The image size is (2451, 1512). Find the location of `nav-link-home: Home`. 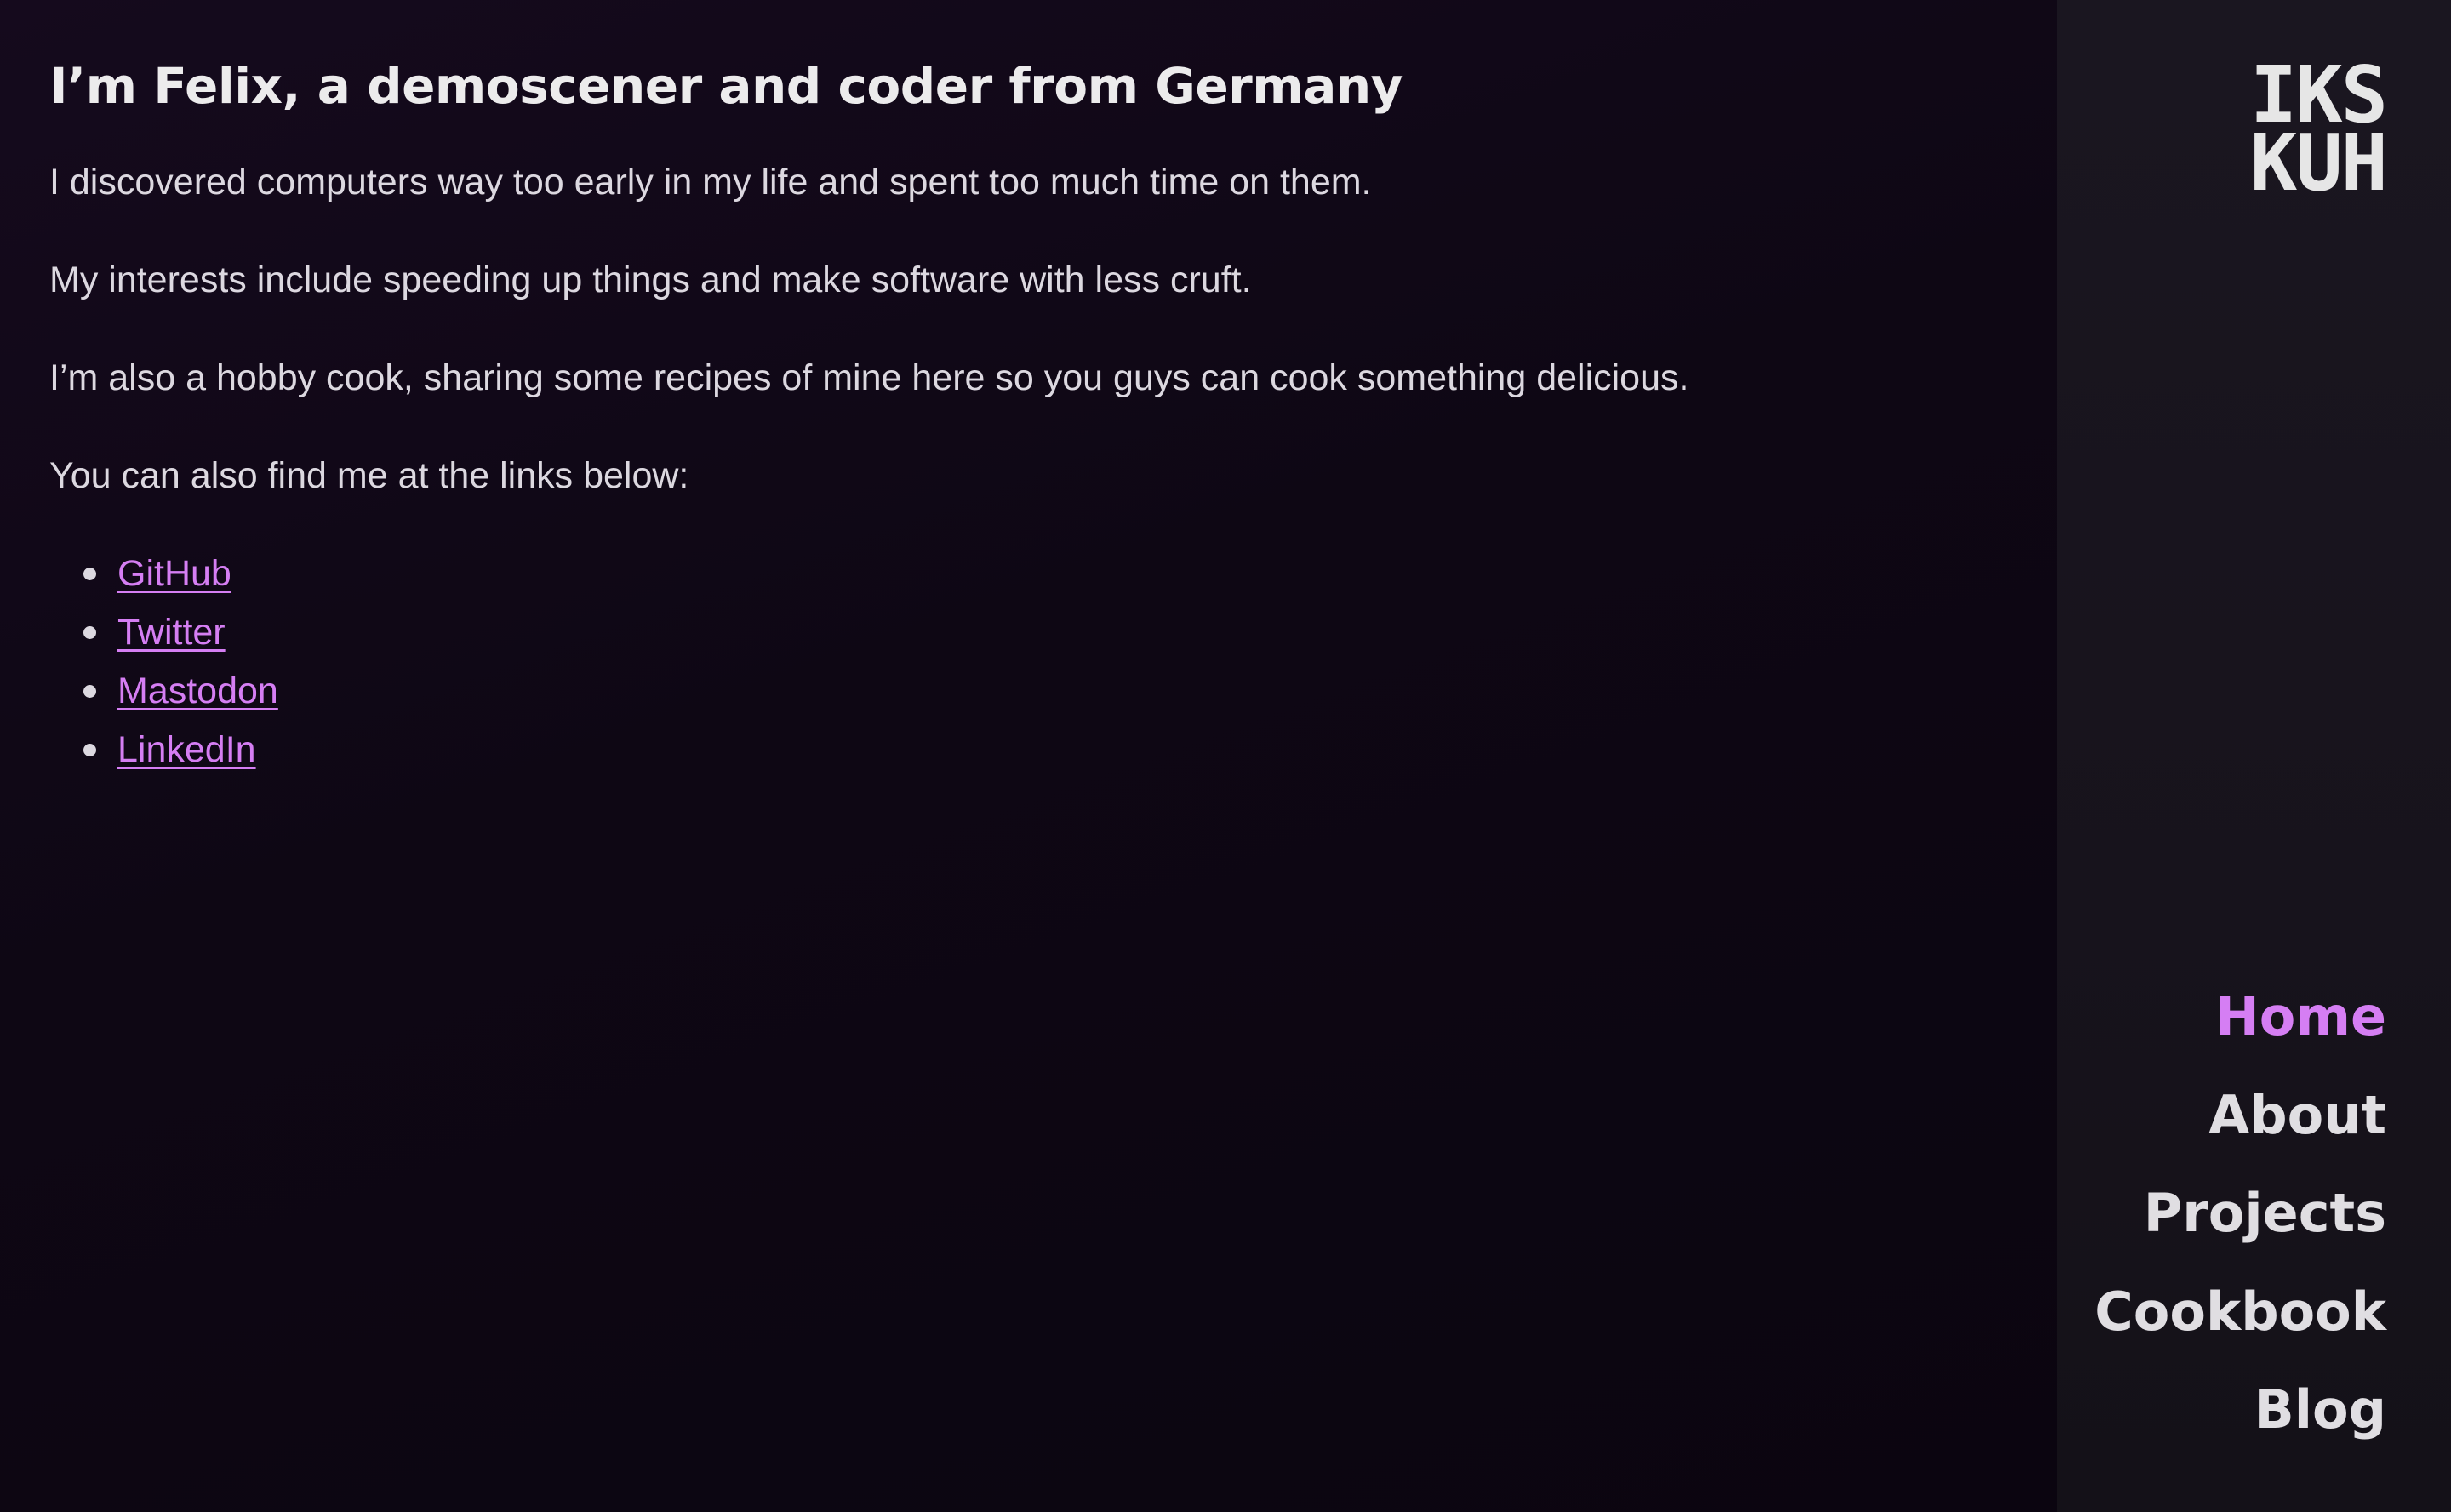

nav-link-home: Home is located at coordinates (2300, 1016).